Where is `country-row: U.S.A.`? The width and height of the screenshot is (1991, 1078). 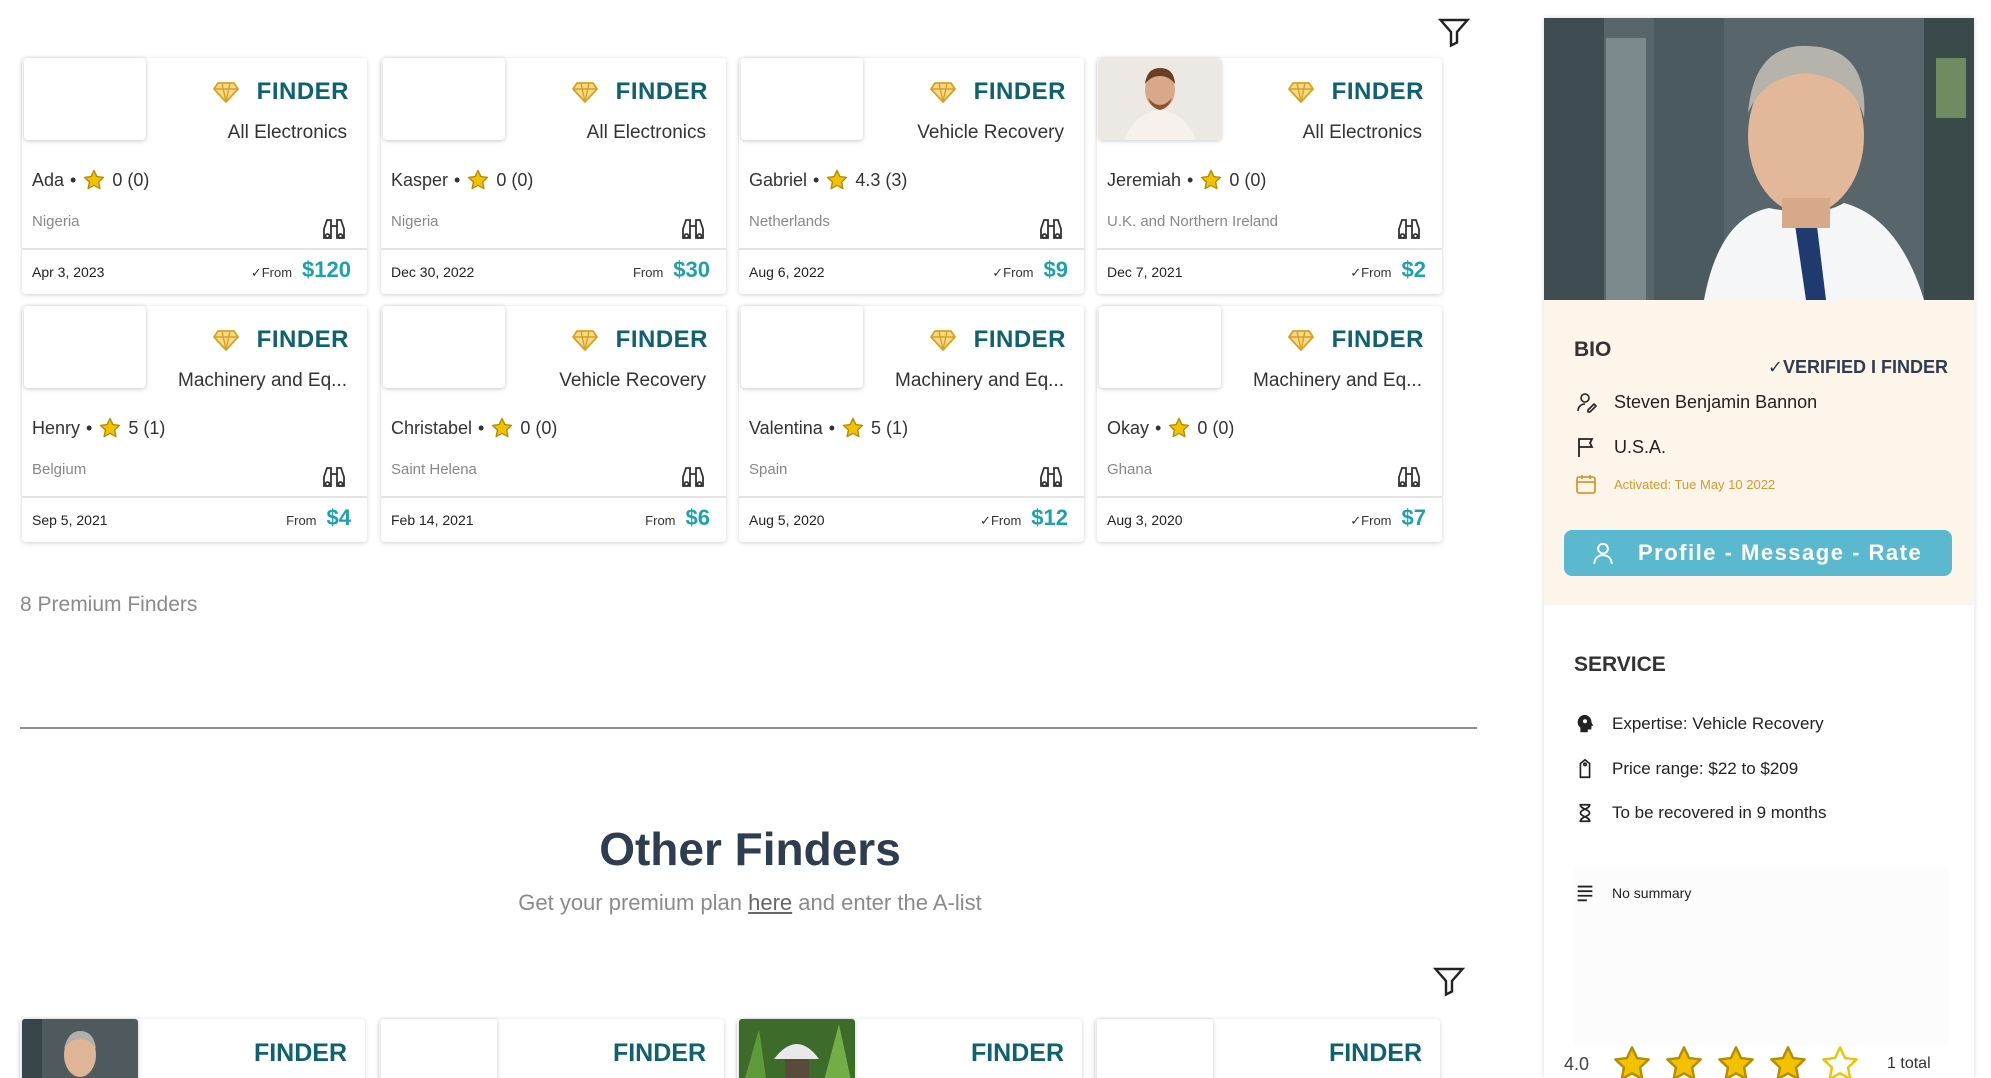
country-row: U.S.A. is located at coordinates (1620, 447).